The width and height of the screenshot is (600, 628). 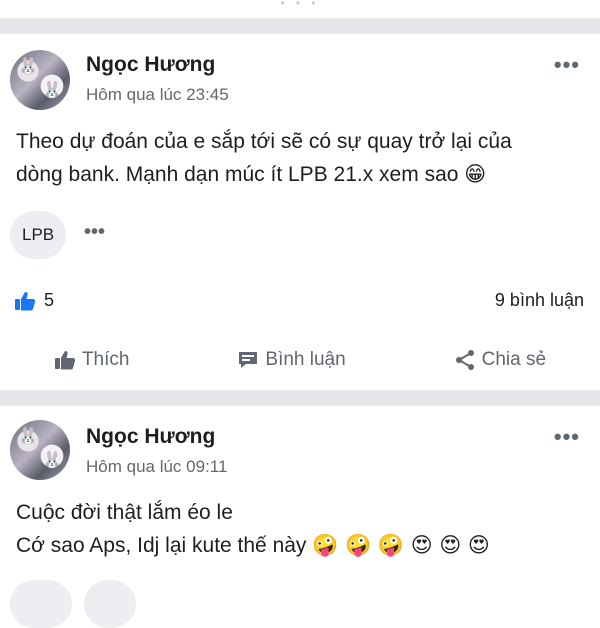 I want to click on post-timestamp: Hôm qua lúc 09:11, so click(x=156, y=467).